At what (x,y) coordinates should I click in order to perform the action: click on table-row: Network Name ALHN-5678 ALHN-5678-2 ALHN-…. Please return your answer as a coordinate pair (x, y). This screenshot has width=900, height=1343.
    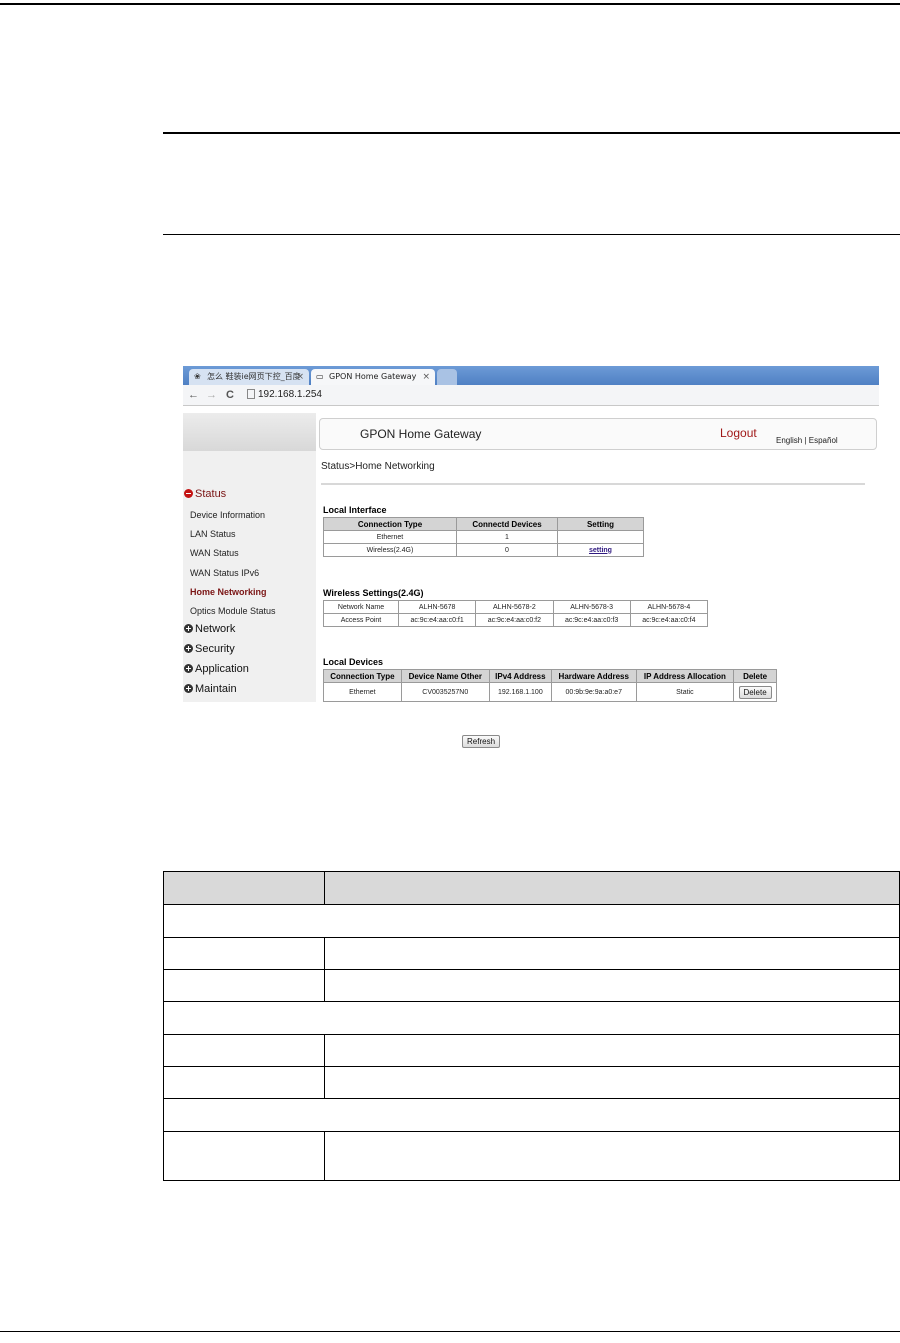
    Looking at the image, I should click on (516, 607).